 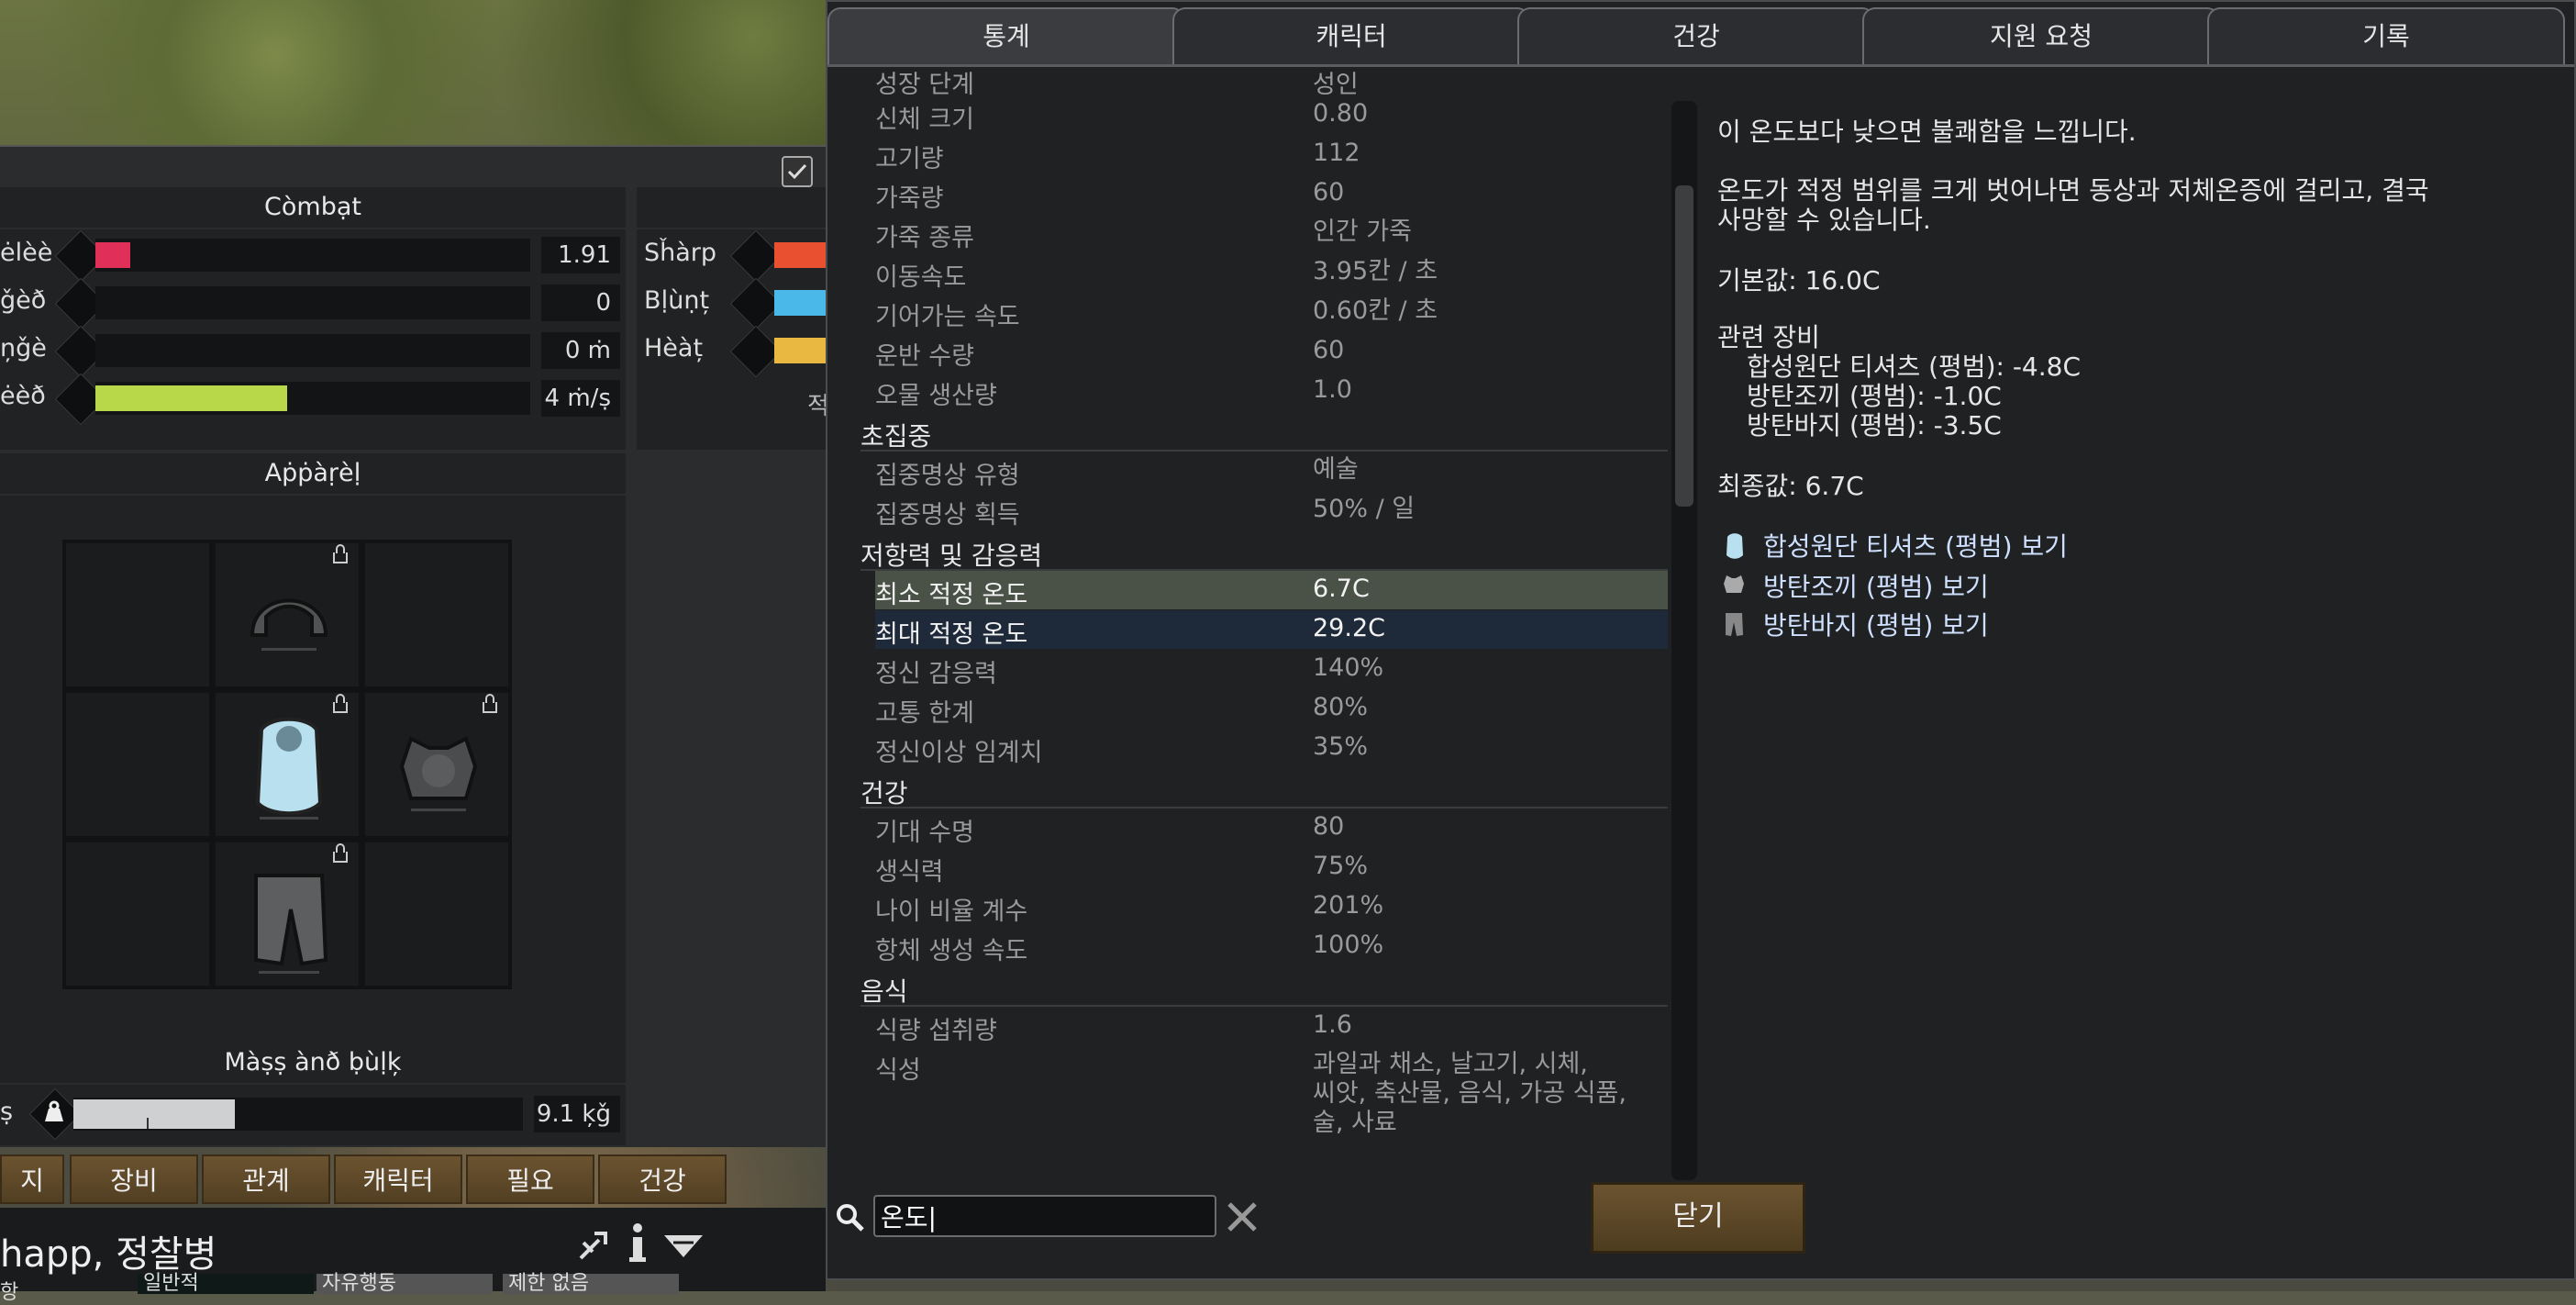 What do you see at coordinates (580, 255) in the screenshot?
I see `combat-stat-value: 1.91` at bounding box center [580, 255].